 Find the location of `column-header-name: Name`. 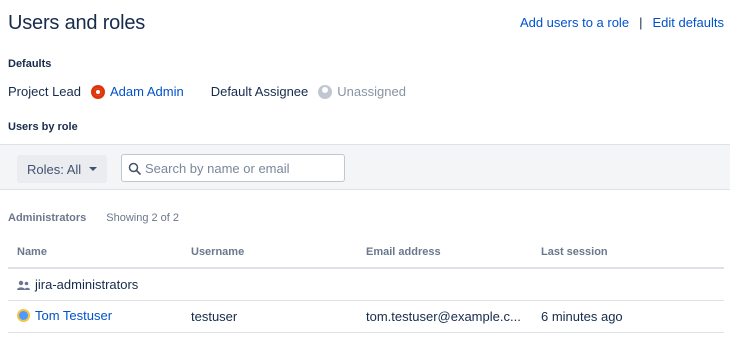

column-header-name: Name is located at coordinates (95, 252).